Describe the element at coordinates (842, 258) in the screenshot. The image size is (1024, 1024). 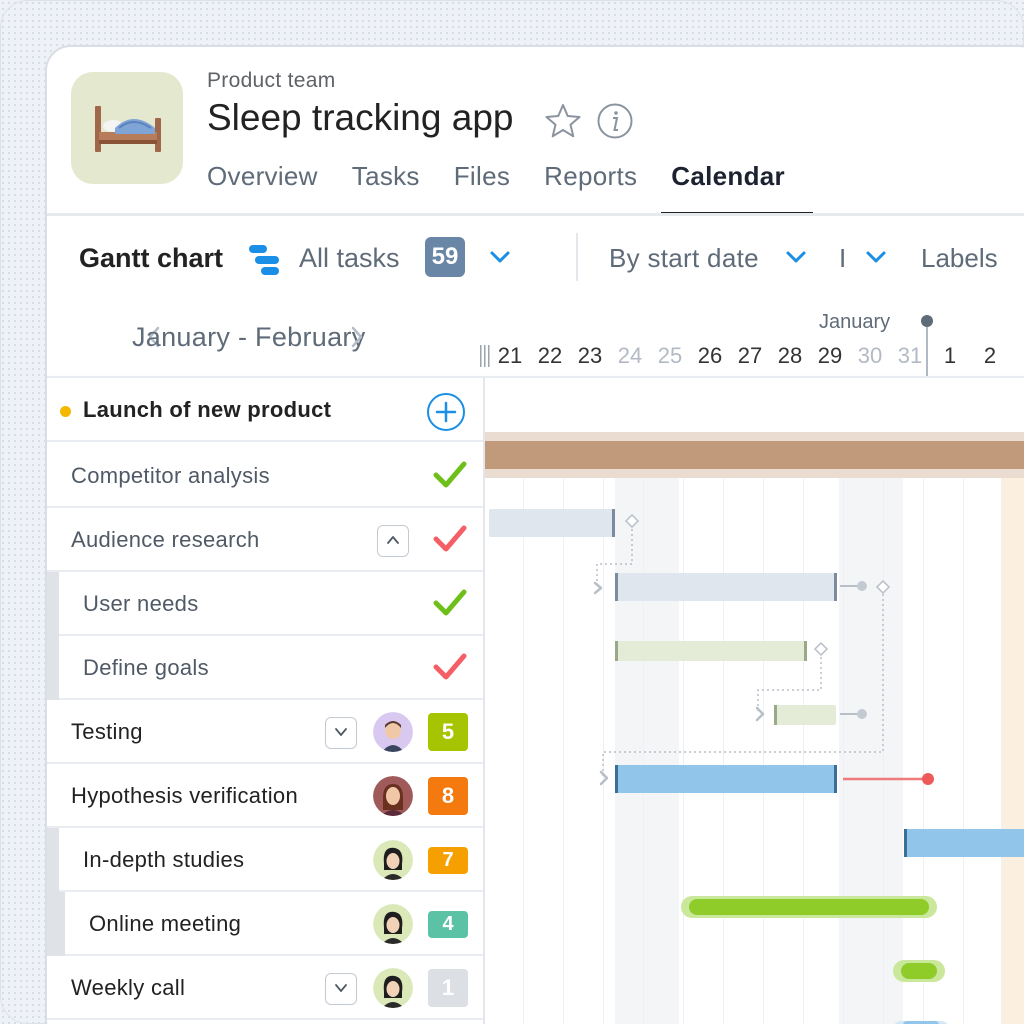
I see `extra-dropdown: I` at that location.